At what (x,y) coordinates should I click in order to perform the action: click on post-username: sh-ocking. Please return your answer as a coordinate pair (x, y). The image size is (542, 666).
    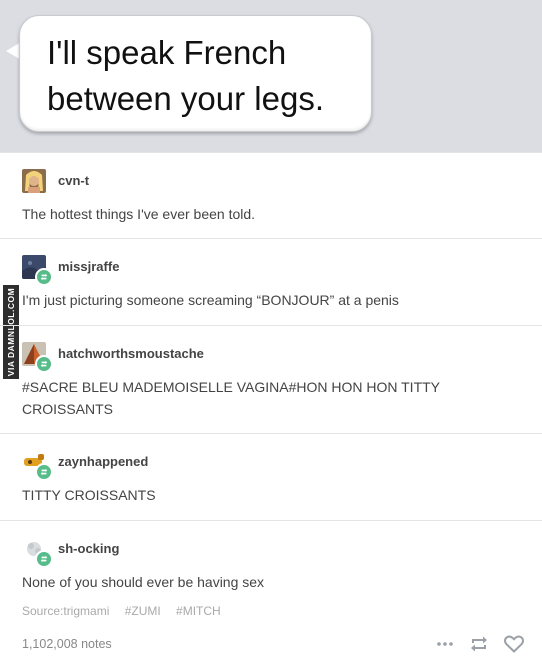
    Looking at the image, I should click on (88, 548).